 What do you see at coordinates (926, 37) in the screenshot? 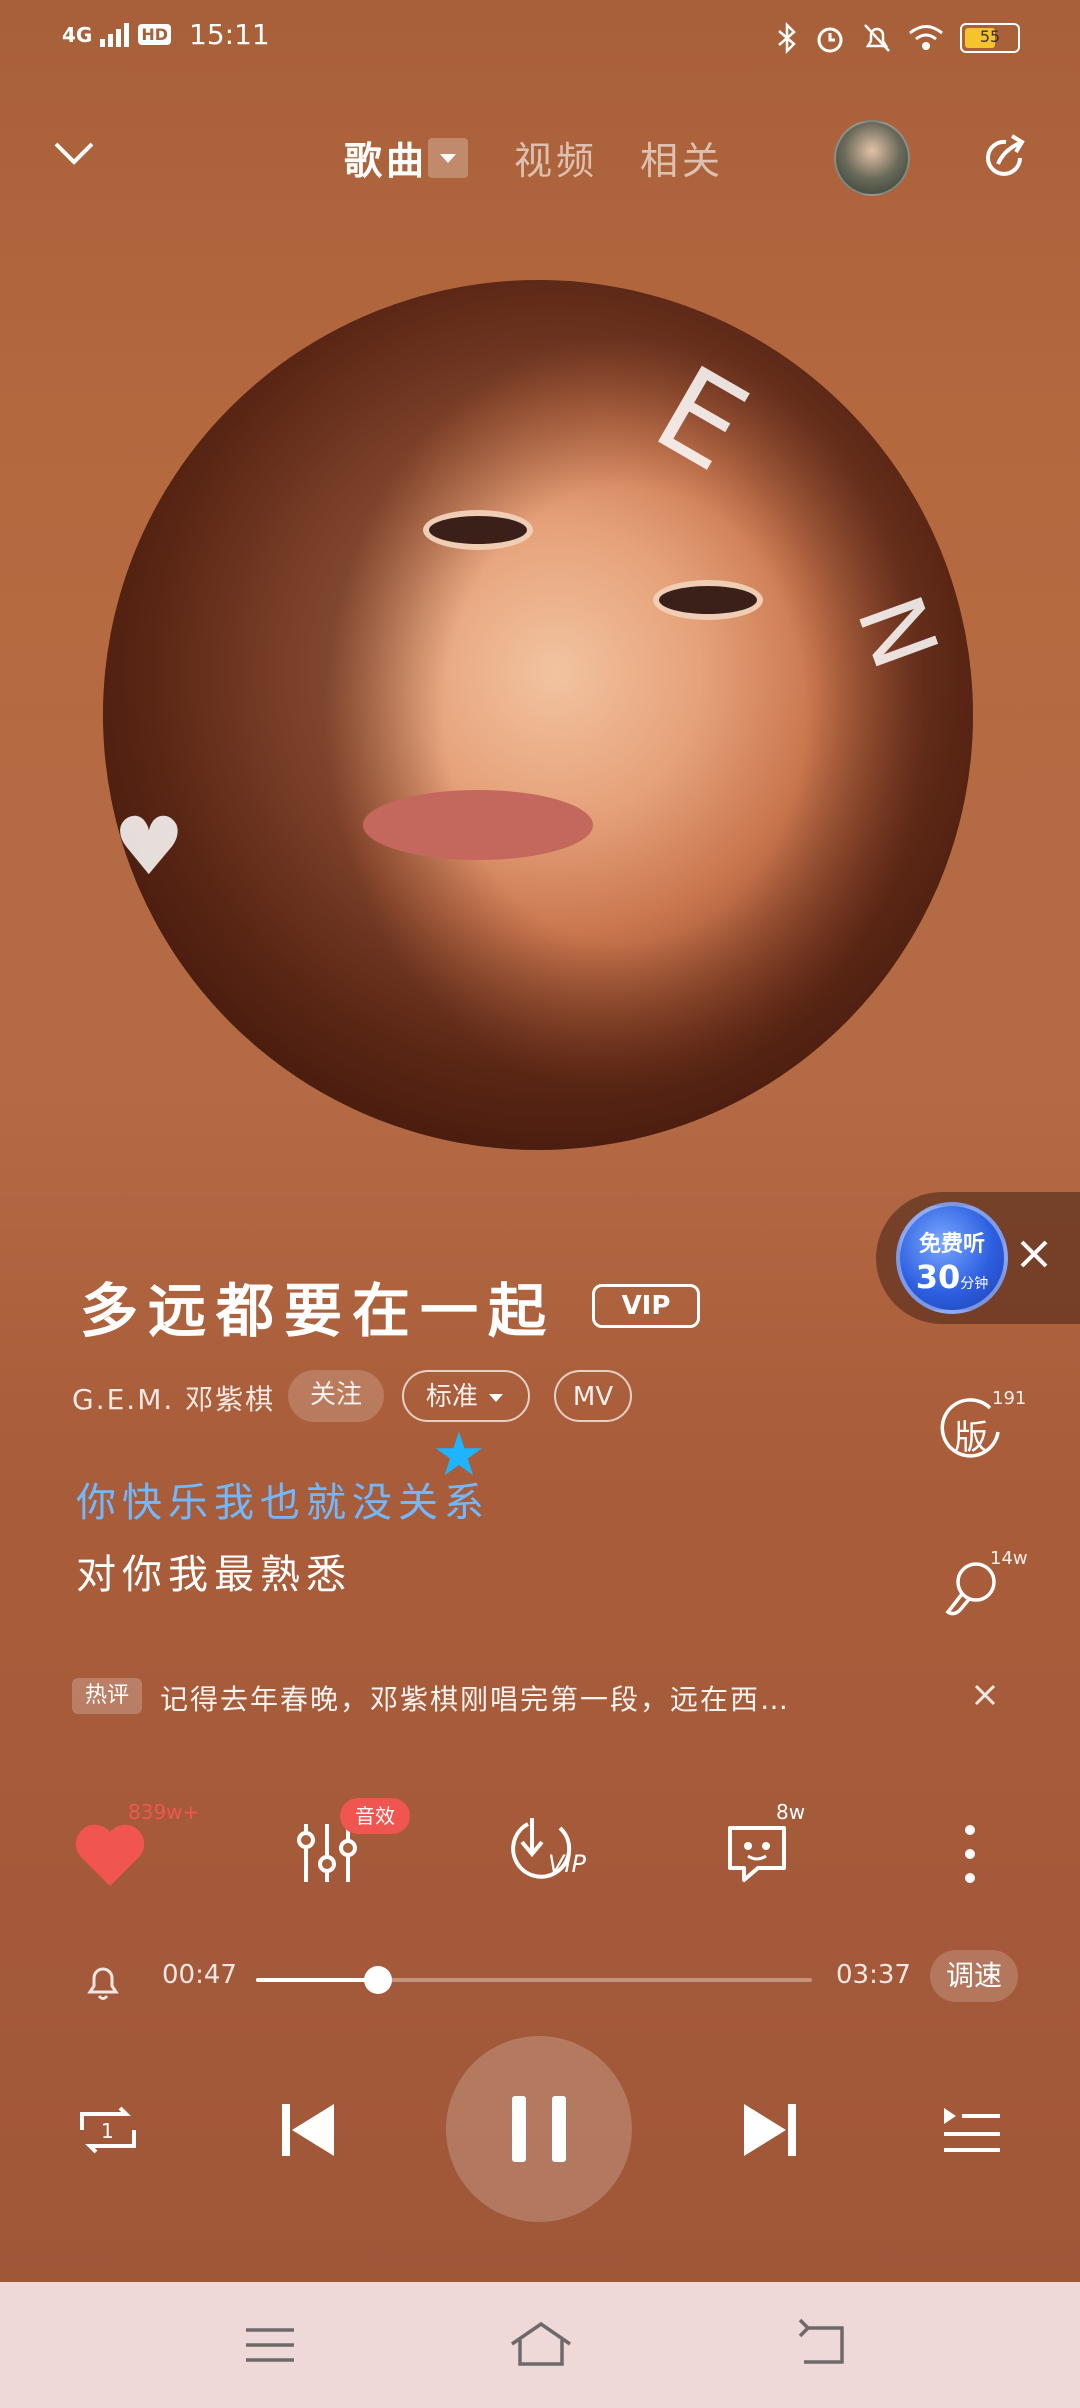
I see `wifi-icon` at bounding box center [926, 37].